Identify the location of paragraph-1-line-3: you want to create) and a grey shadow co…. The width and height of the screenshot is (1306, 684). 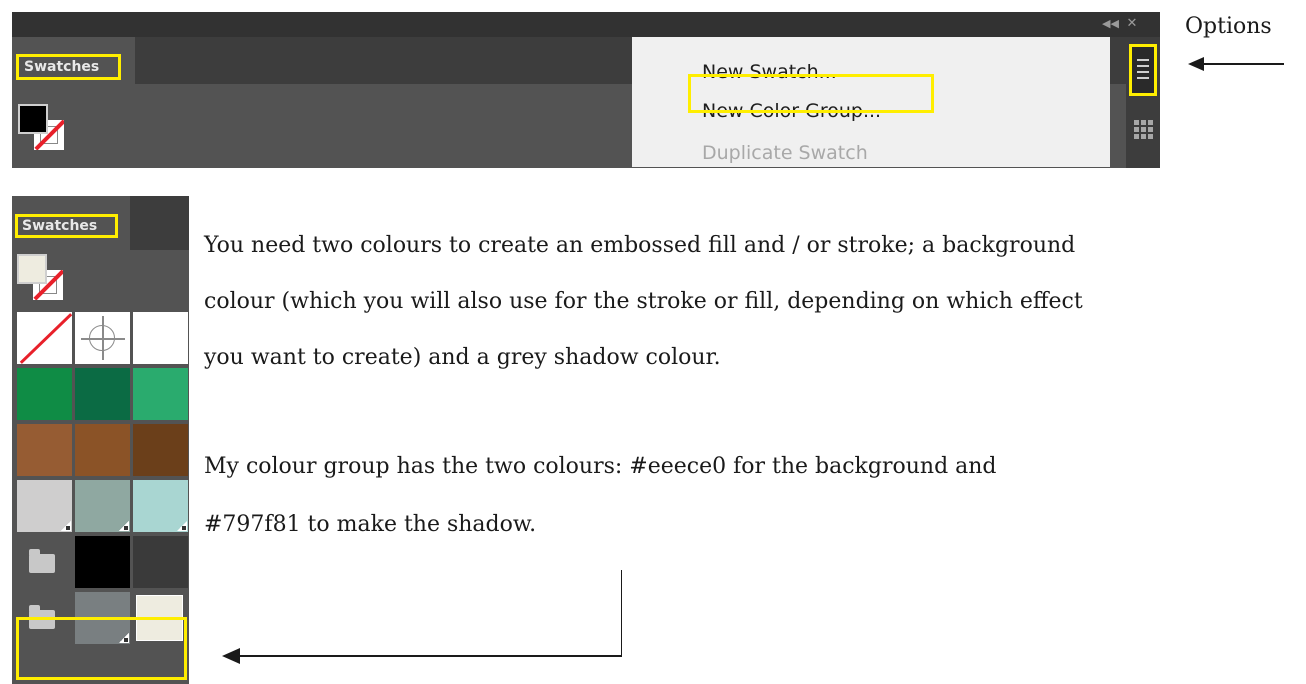
(462, 357).